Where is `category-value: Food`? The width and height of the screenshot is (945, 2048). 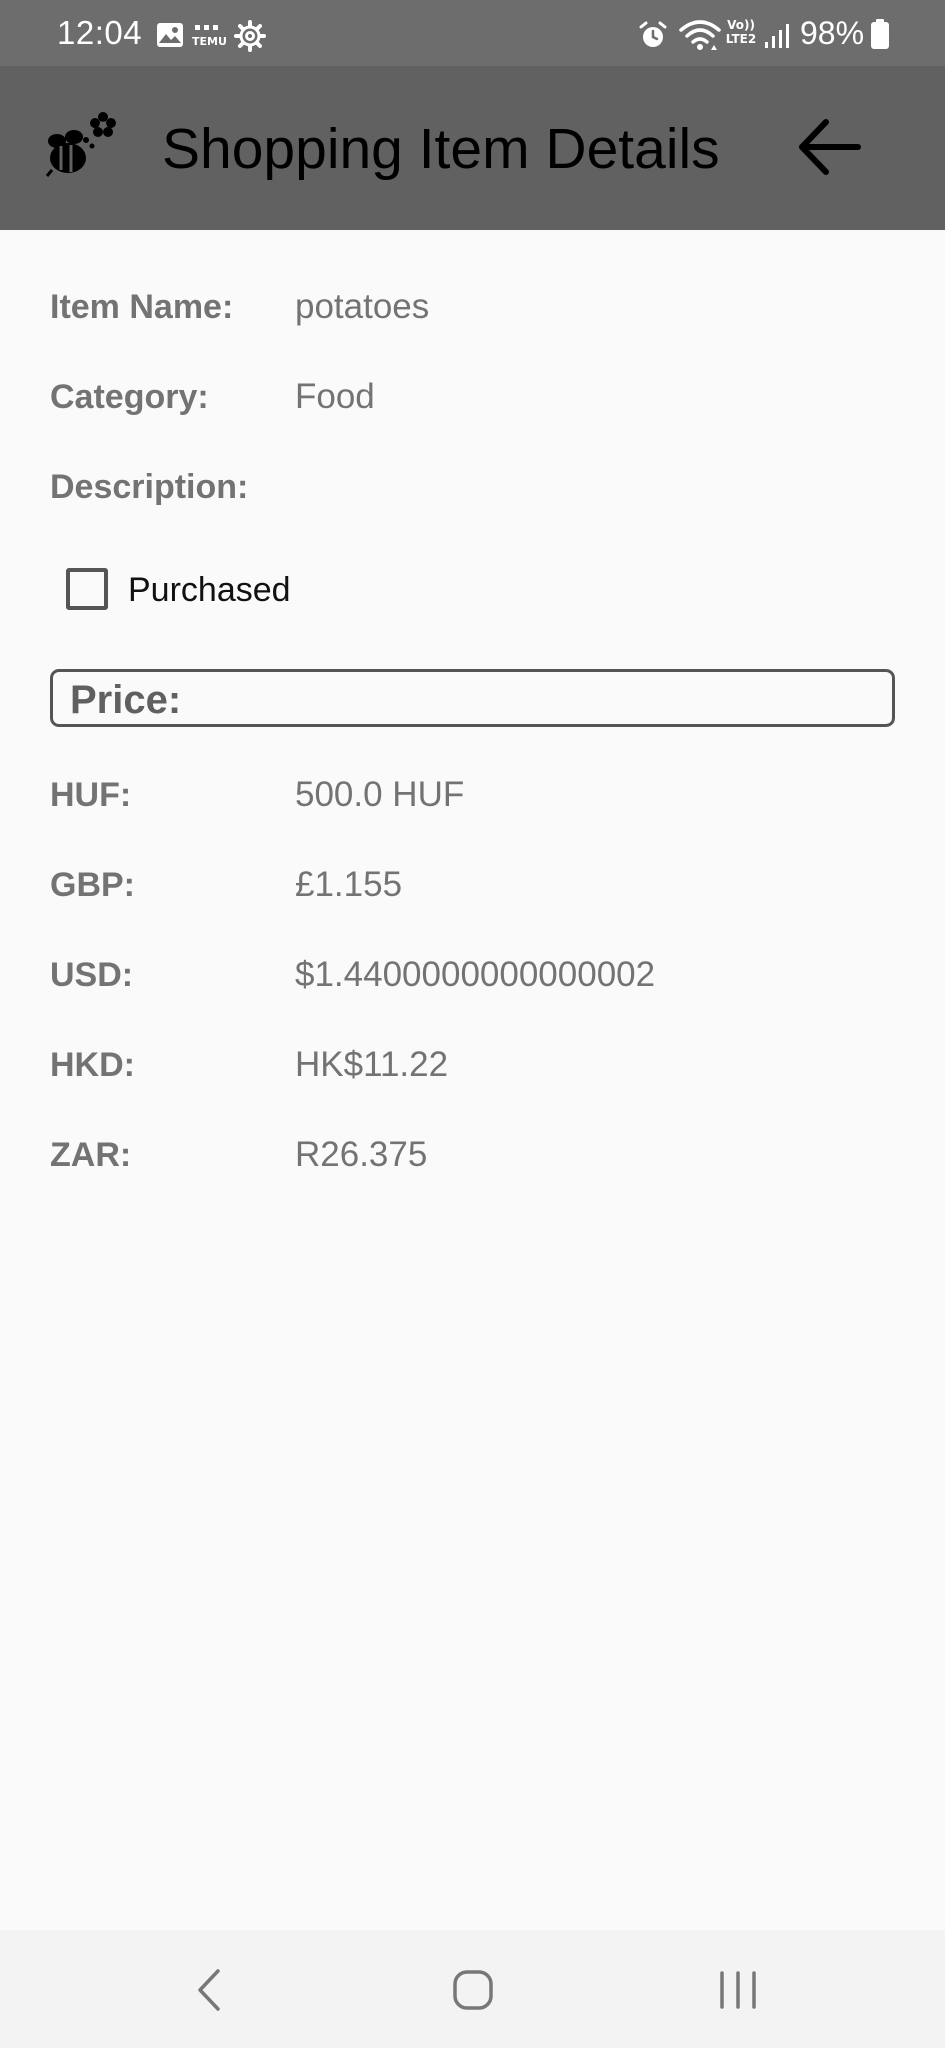 category-value: Food is located at coordinates (335, 396).